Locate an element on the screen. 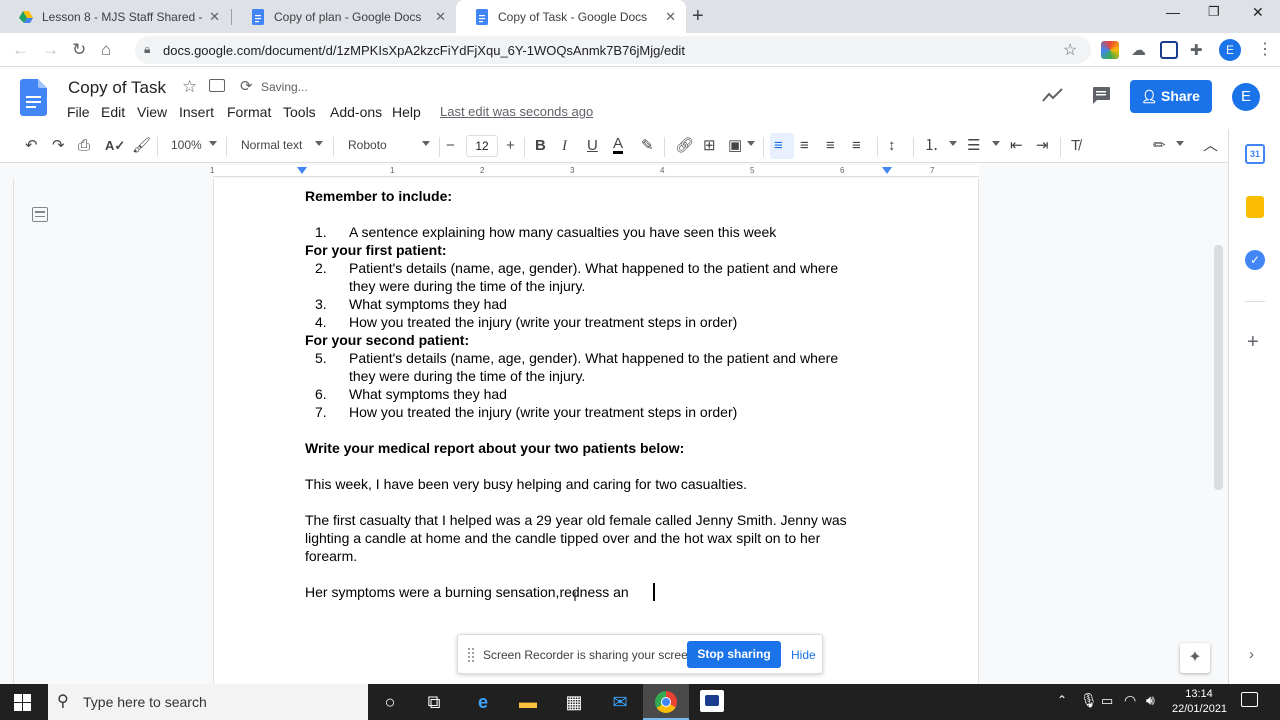 This screenshot has width=1280, height=720. extensions-puzzle-icon: ✚ is located at coordinates (1199, 50).